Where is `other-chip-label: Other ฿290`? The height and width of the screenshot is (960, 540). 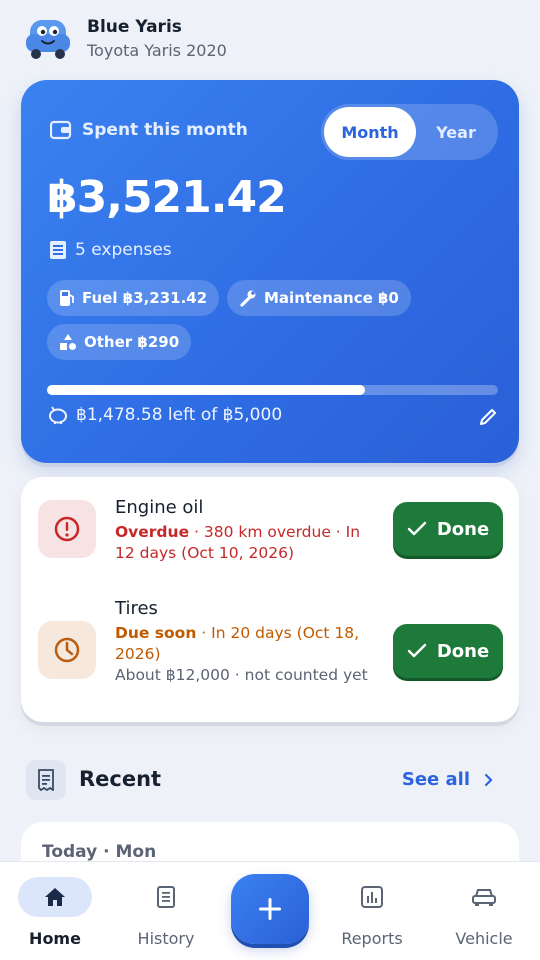 other-chip-label: Other ฿290 is located at coordinates (132, 342).